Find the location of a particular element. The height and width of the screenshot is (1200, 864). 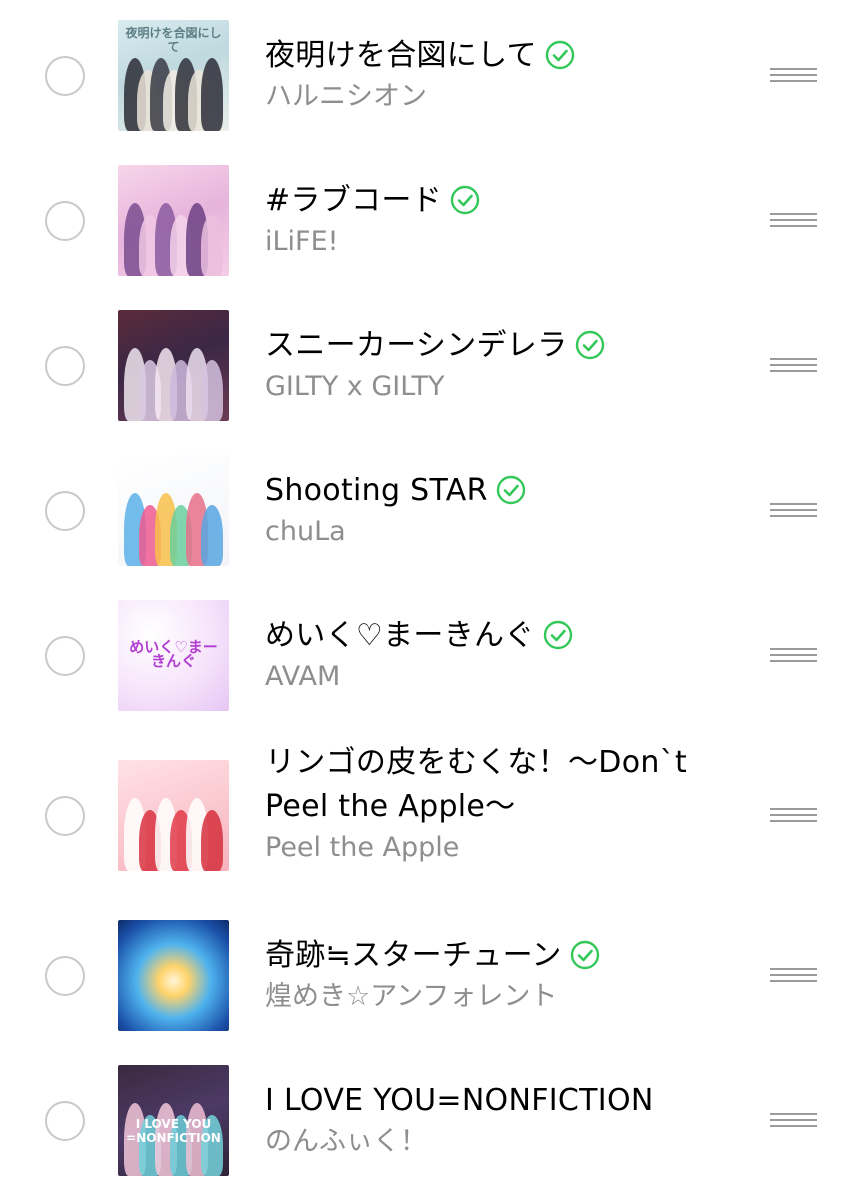

album-artwork: I LOVE YOU =NONFICTION is located at coordinates (173, 1120).